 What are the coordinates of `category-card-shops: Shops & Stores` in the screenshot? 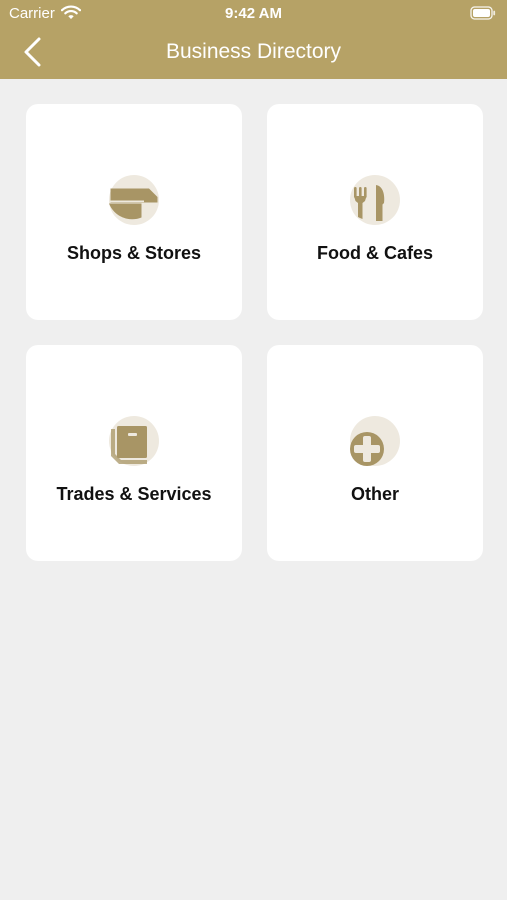 It's located at (134, 212).